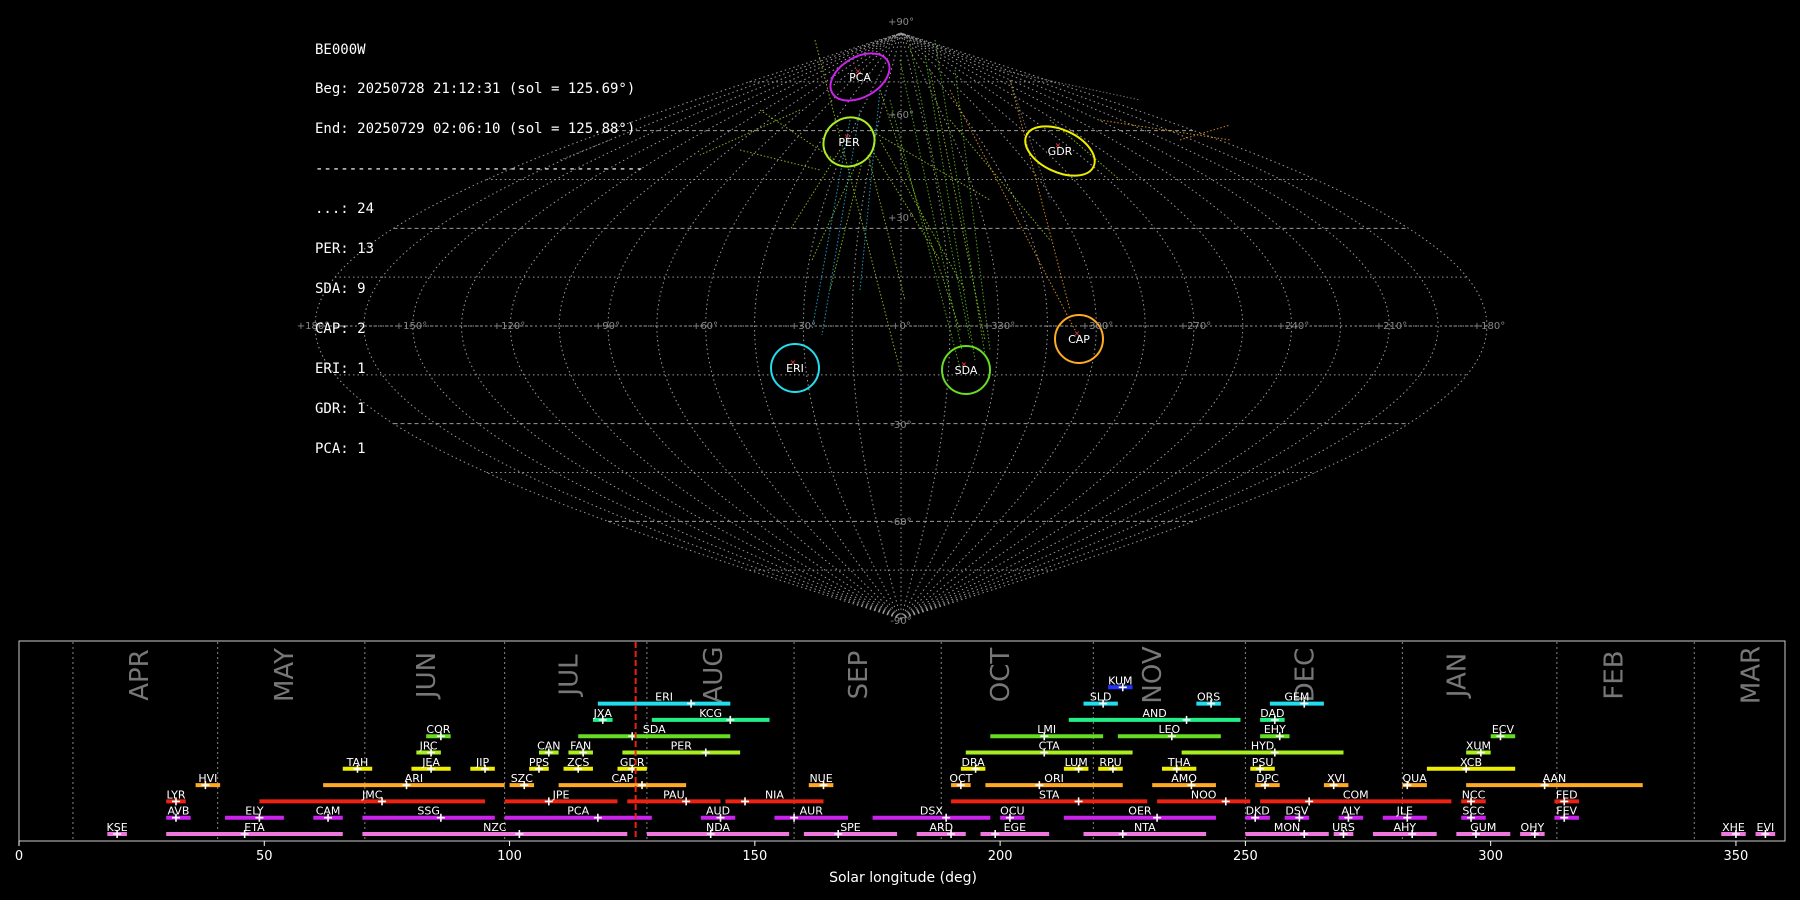 This screenshot has width=1800, height=900. What do you see at coordinates (812, 811) in the screenshot?
I see `shower-code-label: AUR` at bounding box center [812, 811].